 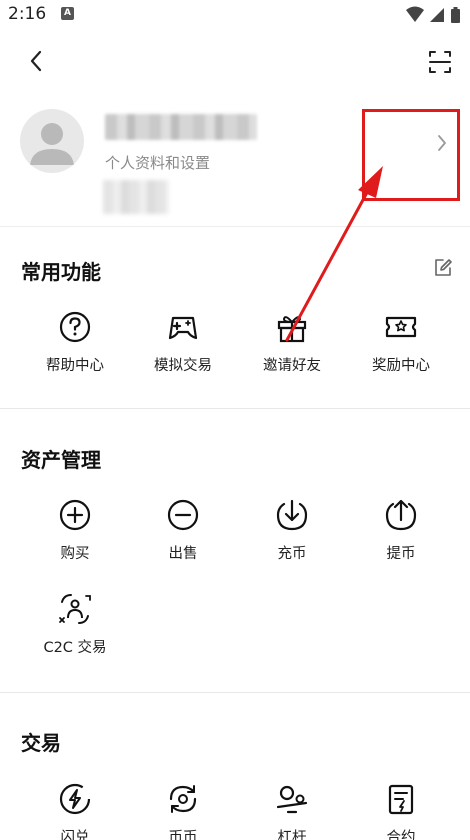 I want to click on gift-icon, so click(x=292, y=329).